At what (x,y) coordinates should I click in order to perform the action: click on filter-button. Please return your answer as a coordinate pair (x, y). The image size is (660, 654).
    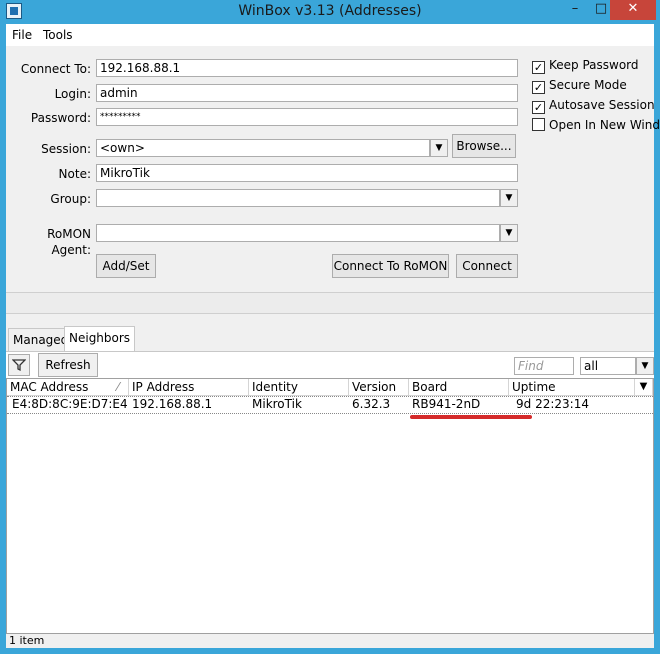
    Looking at the image, I should click on (19, 365).